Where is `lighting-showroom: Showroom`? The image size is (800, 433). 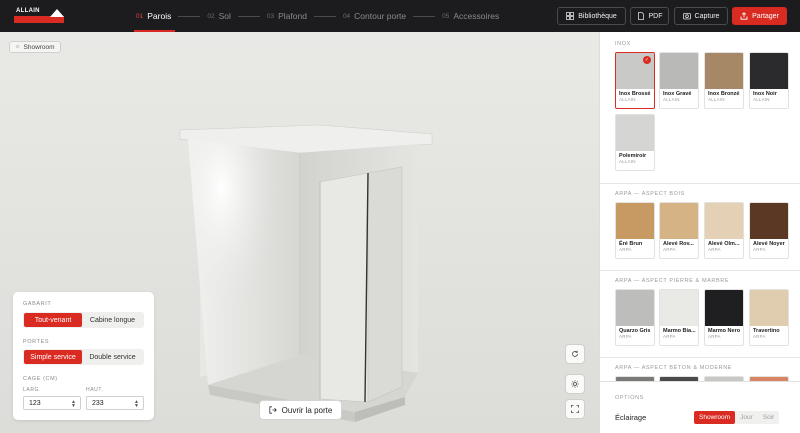 lighting-showroom: Showroom is located at coordinates (715, 417).